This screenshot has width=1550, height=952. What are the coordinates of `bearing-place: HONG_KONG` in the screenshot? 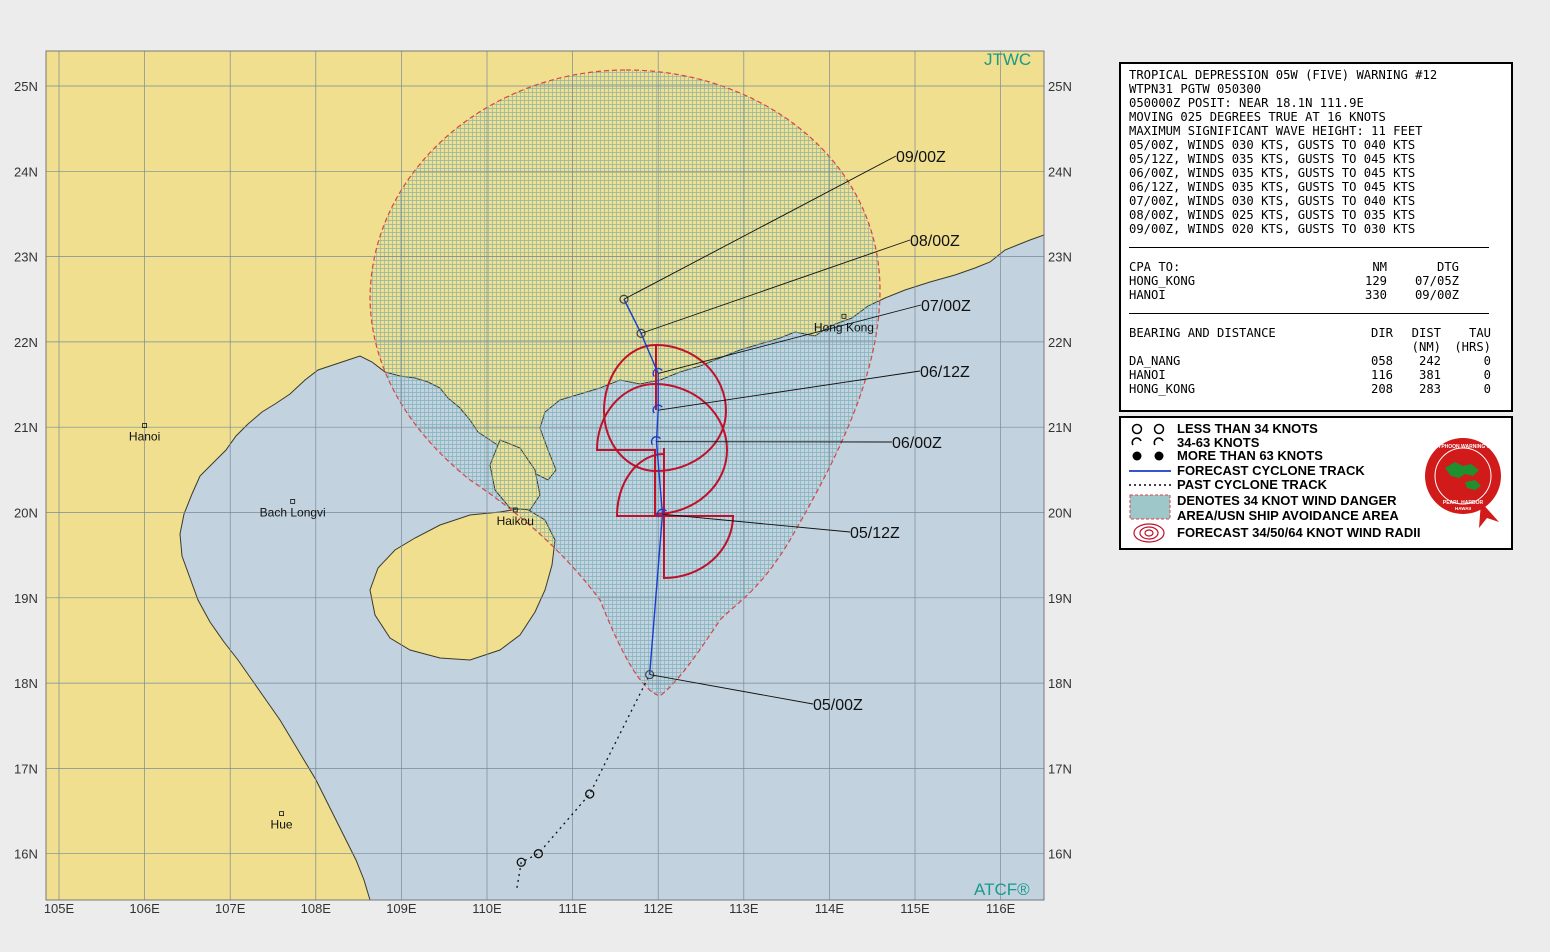 It's located at (1162, 389).